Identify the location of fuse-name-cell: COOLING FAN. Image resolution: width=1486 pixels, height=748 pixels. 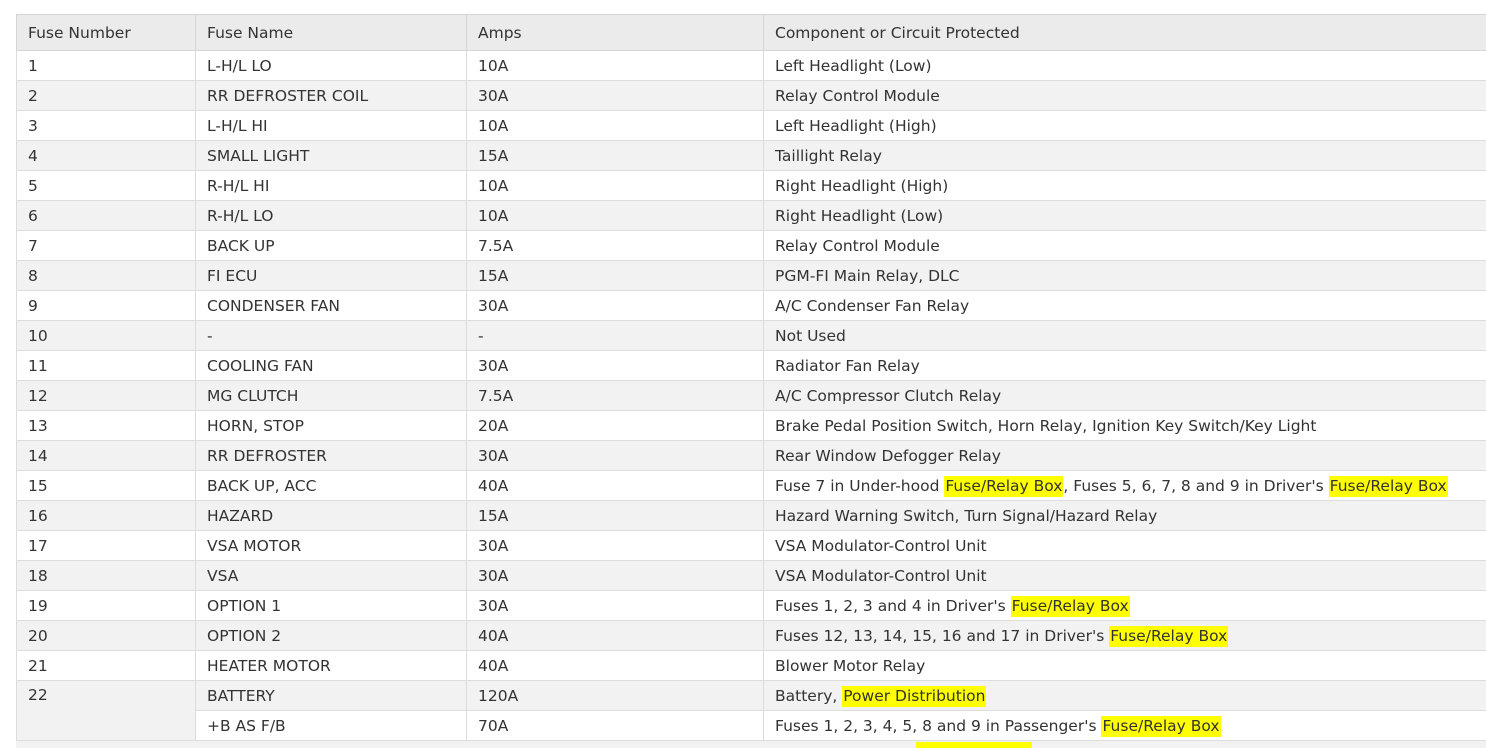
(331, 365).